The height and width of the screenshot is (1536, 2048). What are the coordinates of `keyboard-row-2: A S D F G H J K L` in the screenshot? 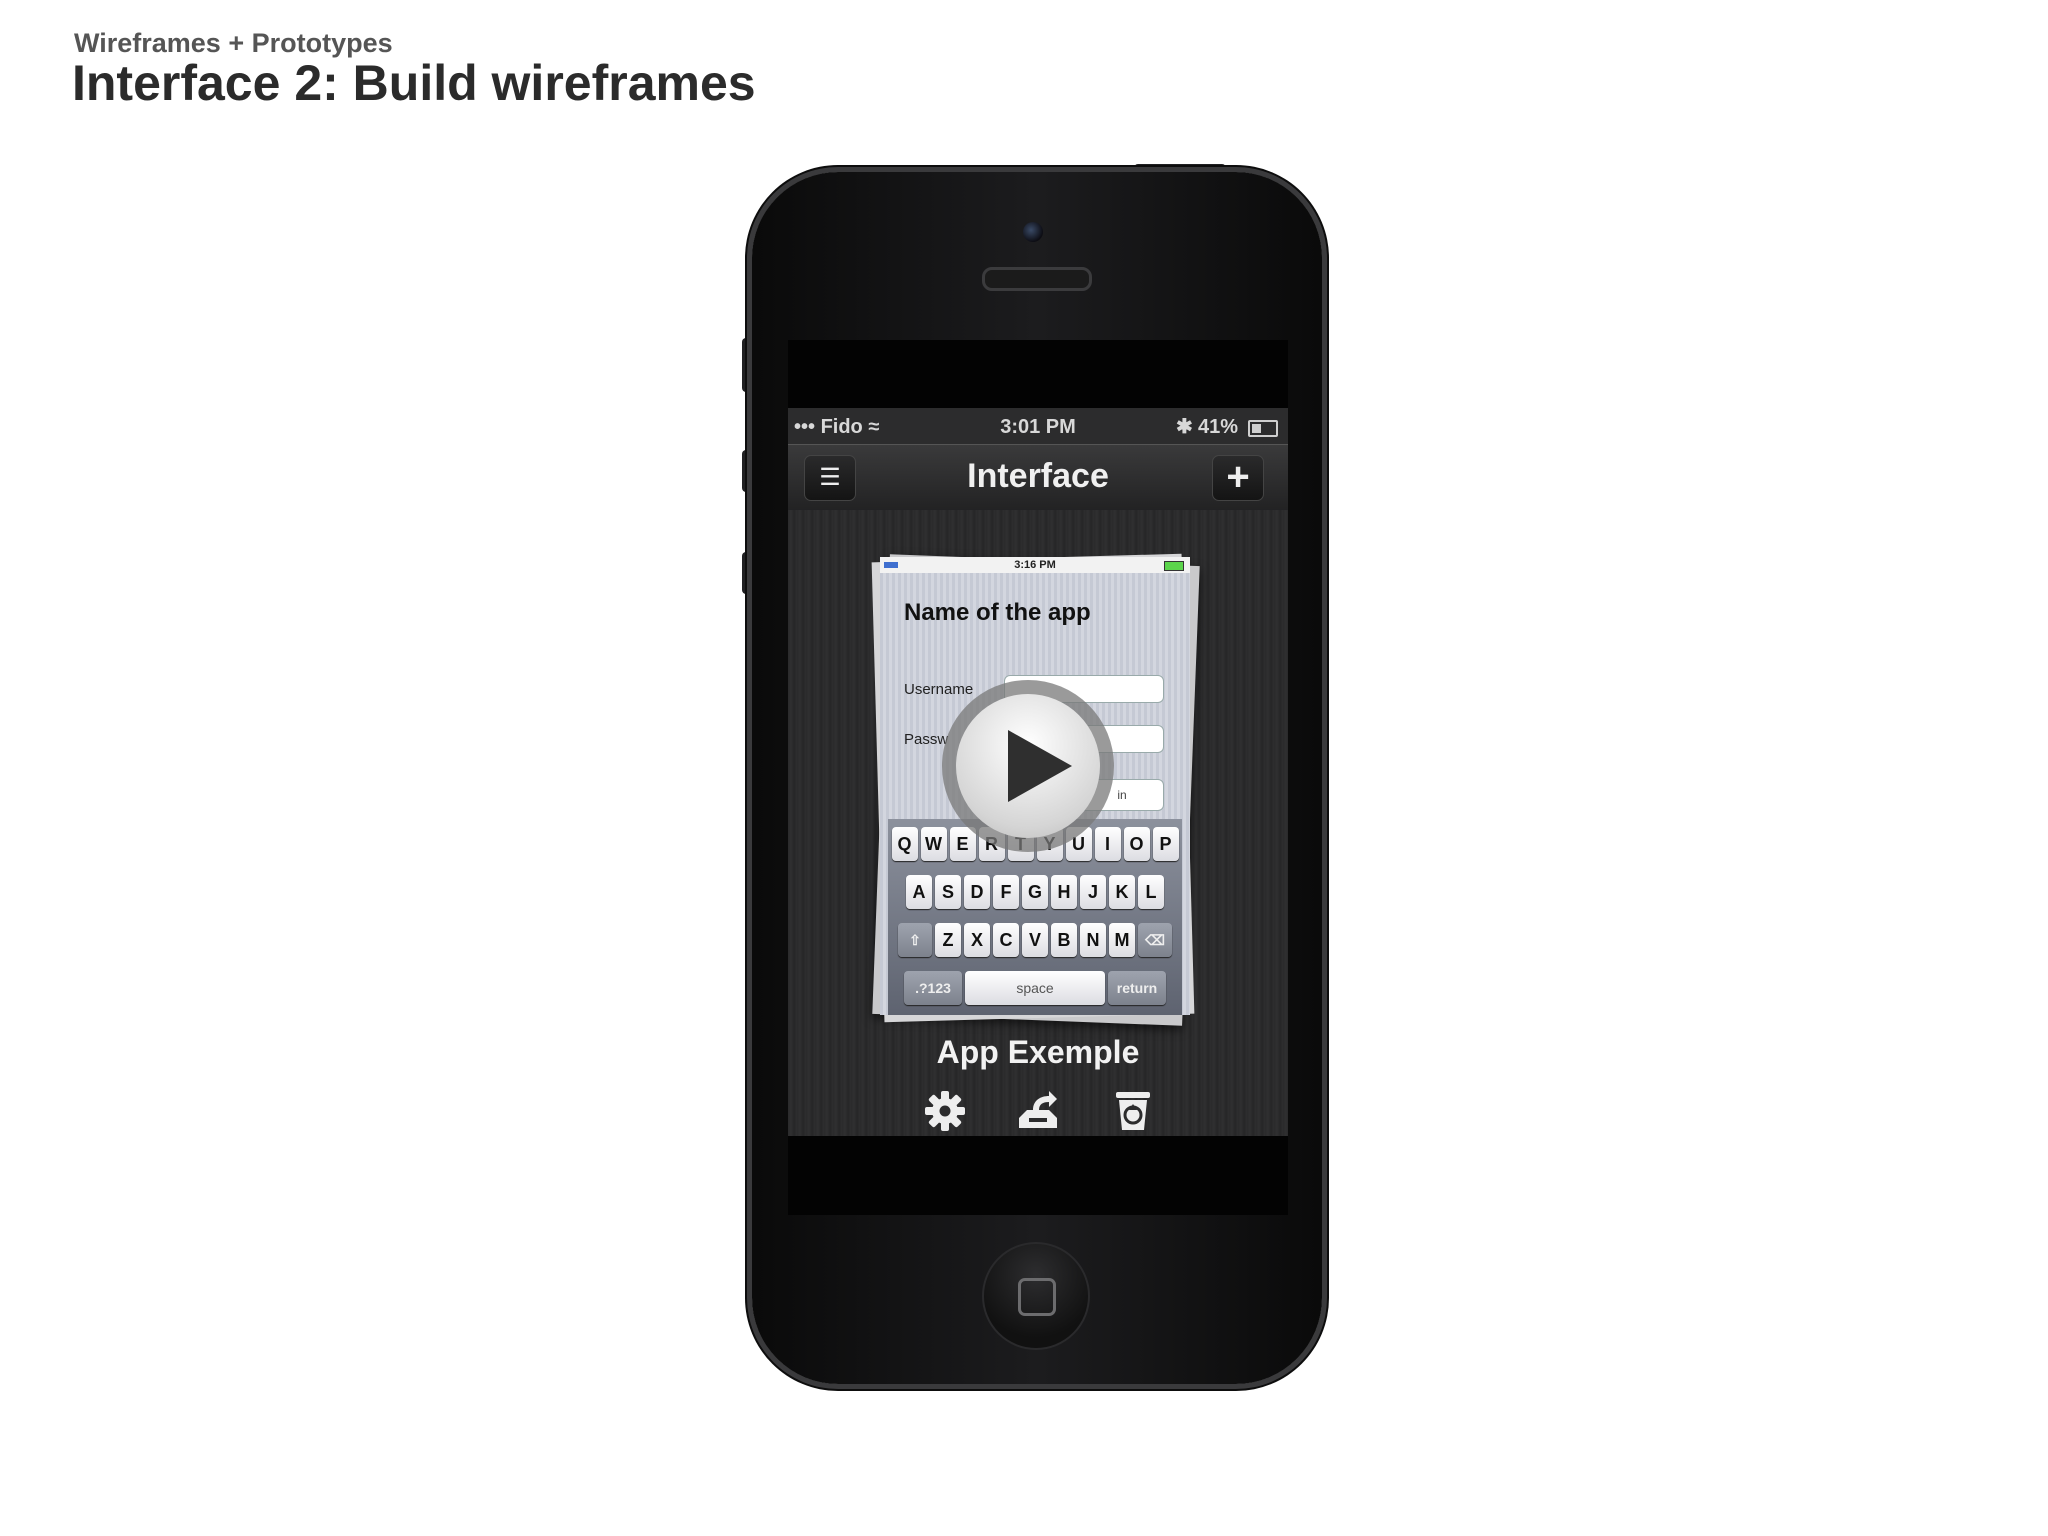 It's located at (1035, 892).